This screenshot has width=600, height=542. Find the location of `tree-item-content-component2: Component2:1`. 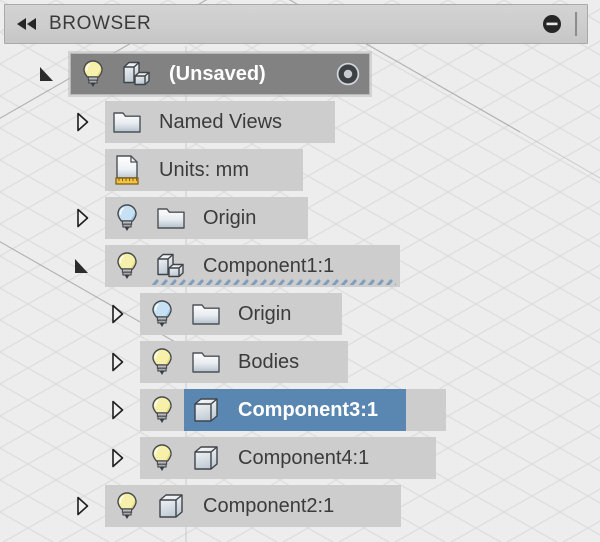

tree-item-content-component2: Component2:1 is located at coordinates (255, 506).